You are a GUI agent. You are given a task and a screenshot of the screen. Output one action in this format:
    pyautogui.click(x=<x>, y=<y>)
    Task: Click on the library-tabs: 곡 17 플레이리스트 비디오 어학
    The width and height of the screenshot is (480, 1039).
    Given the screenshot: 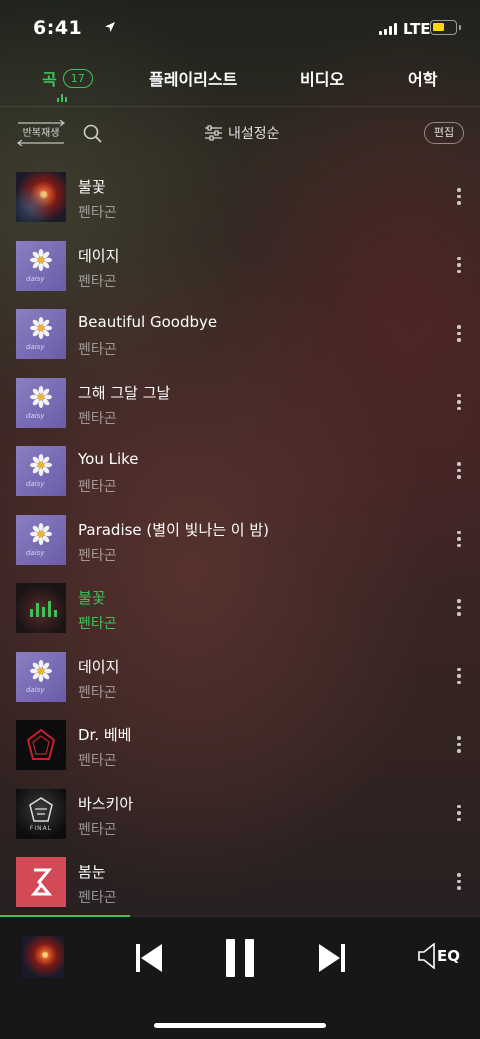 What is the action you would take?
    pyautogui.click(x=240, y=83)
    